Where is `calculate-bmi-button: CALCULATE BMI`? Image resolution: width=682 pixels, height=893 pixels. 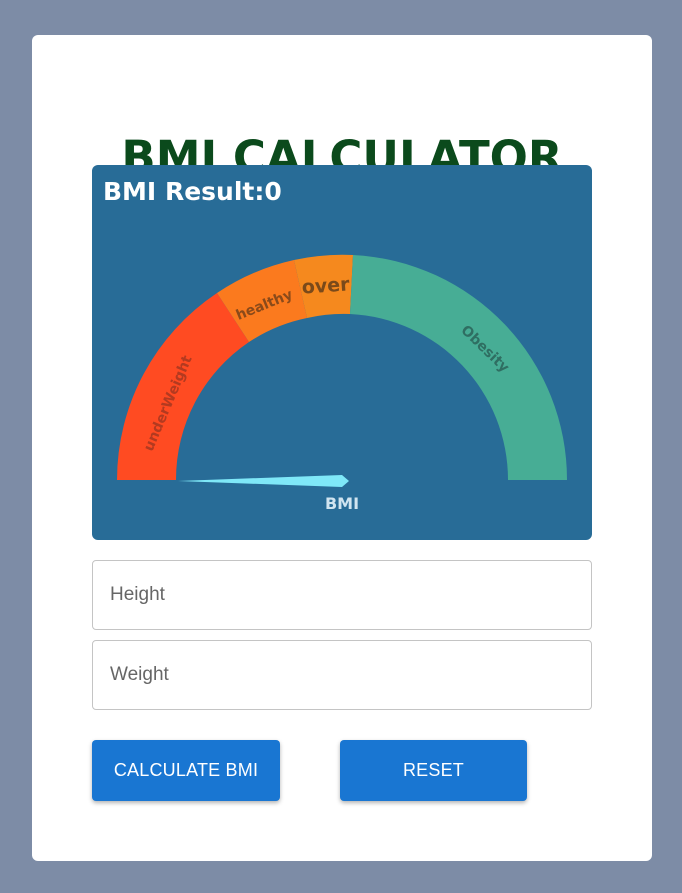 calculate-bmi-button: CALCULATE BMI is located at coordinates (186, 770).